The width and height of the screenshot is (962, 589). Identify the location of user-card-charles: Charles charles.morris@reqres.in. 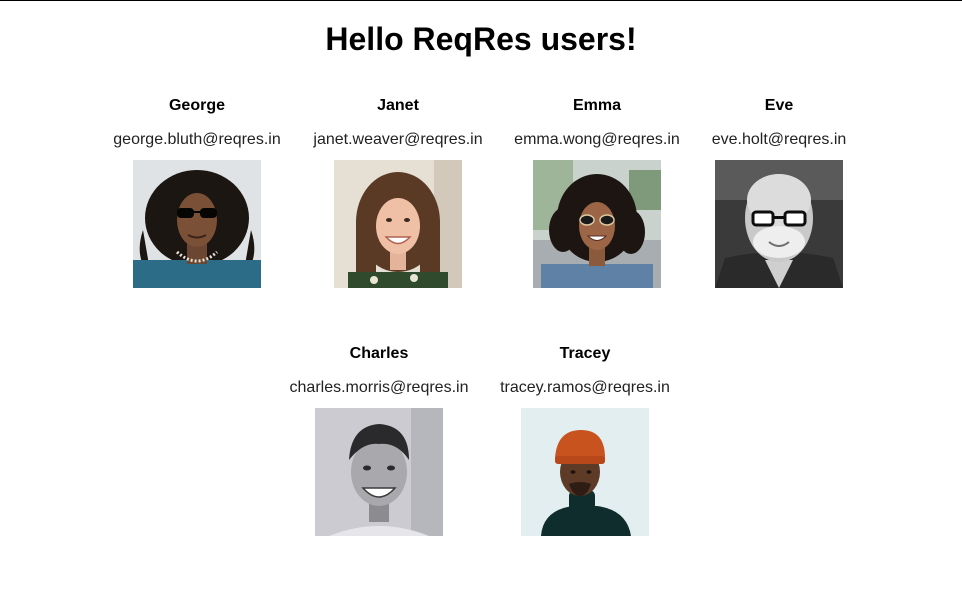
(379, 440).